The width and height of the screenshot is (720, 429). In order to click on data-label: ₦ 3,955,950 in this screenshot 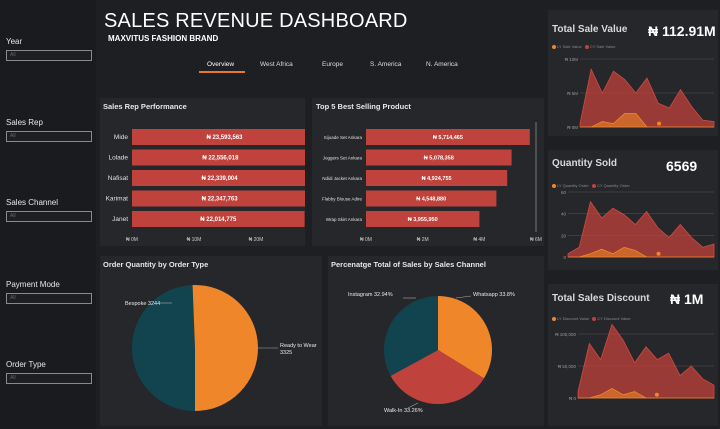, I will do `click(423, 220)`.